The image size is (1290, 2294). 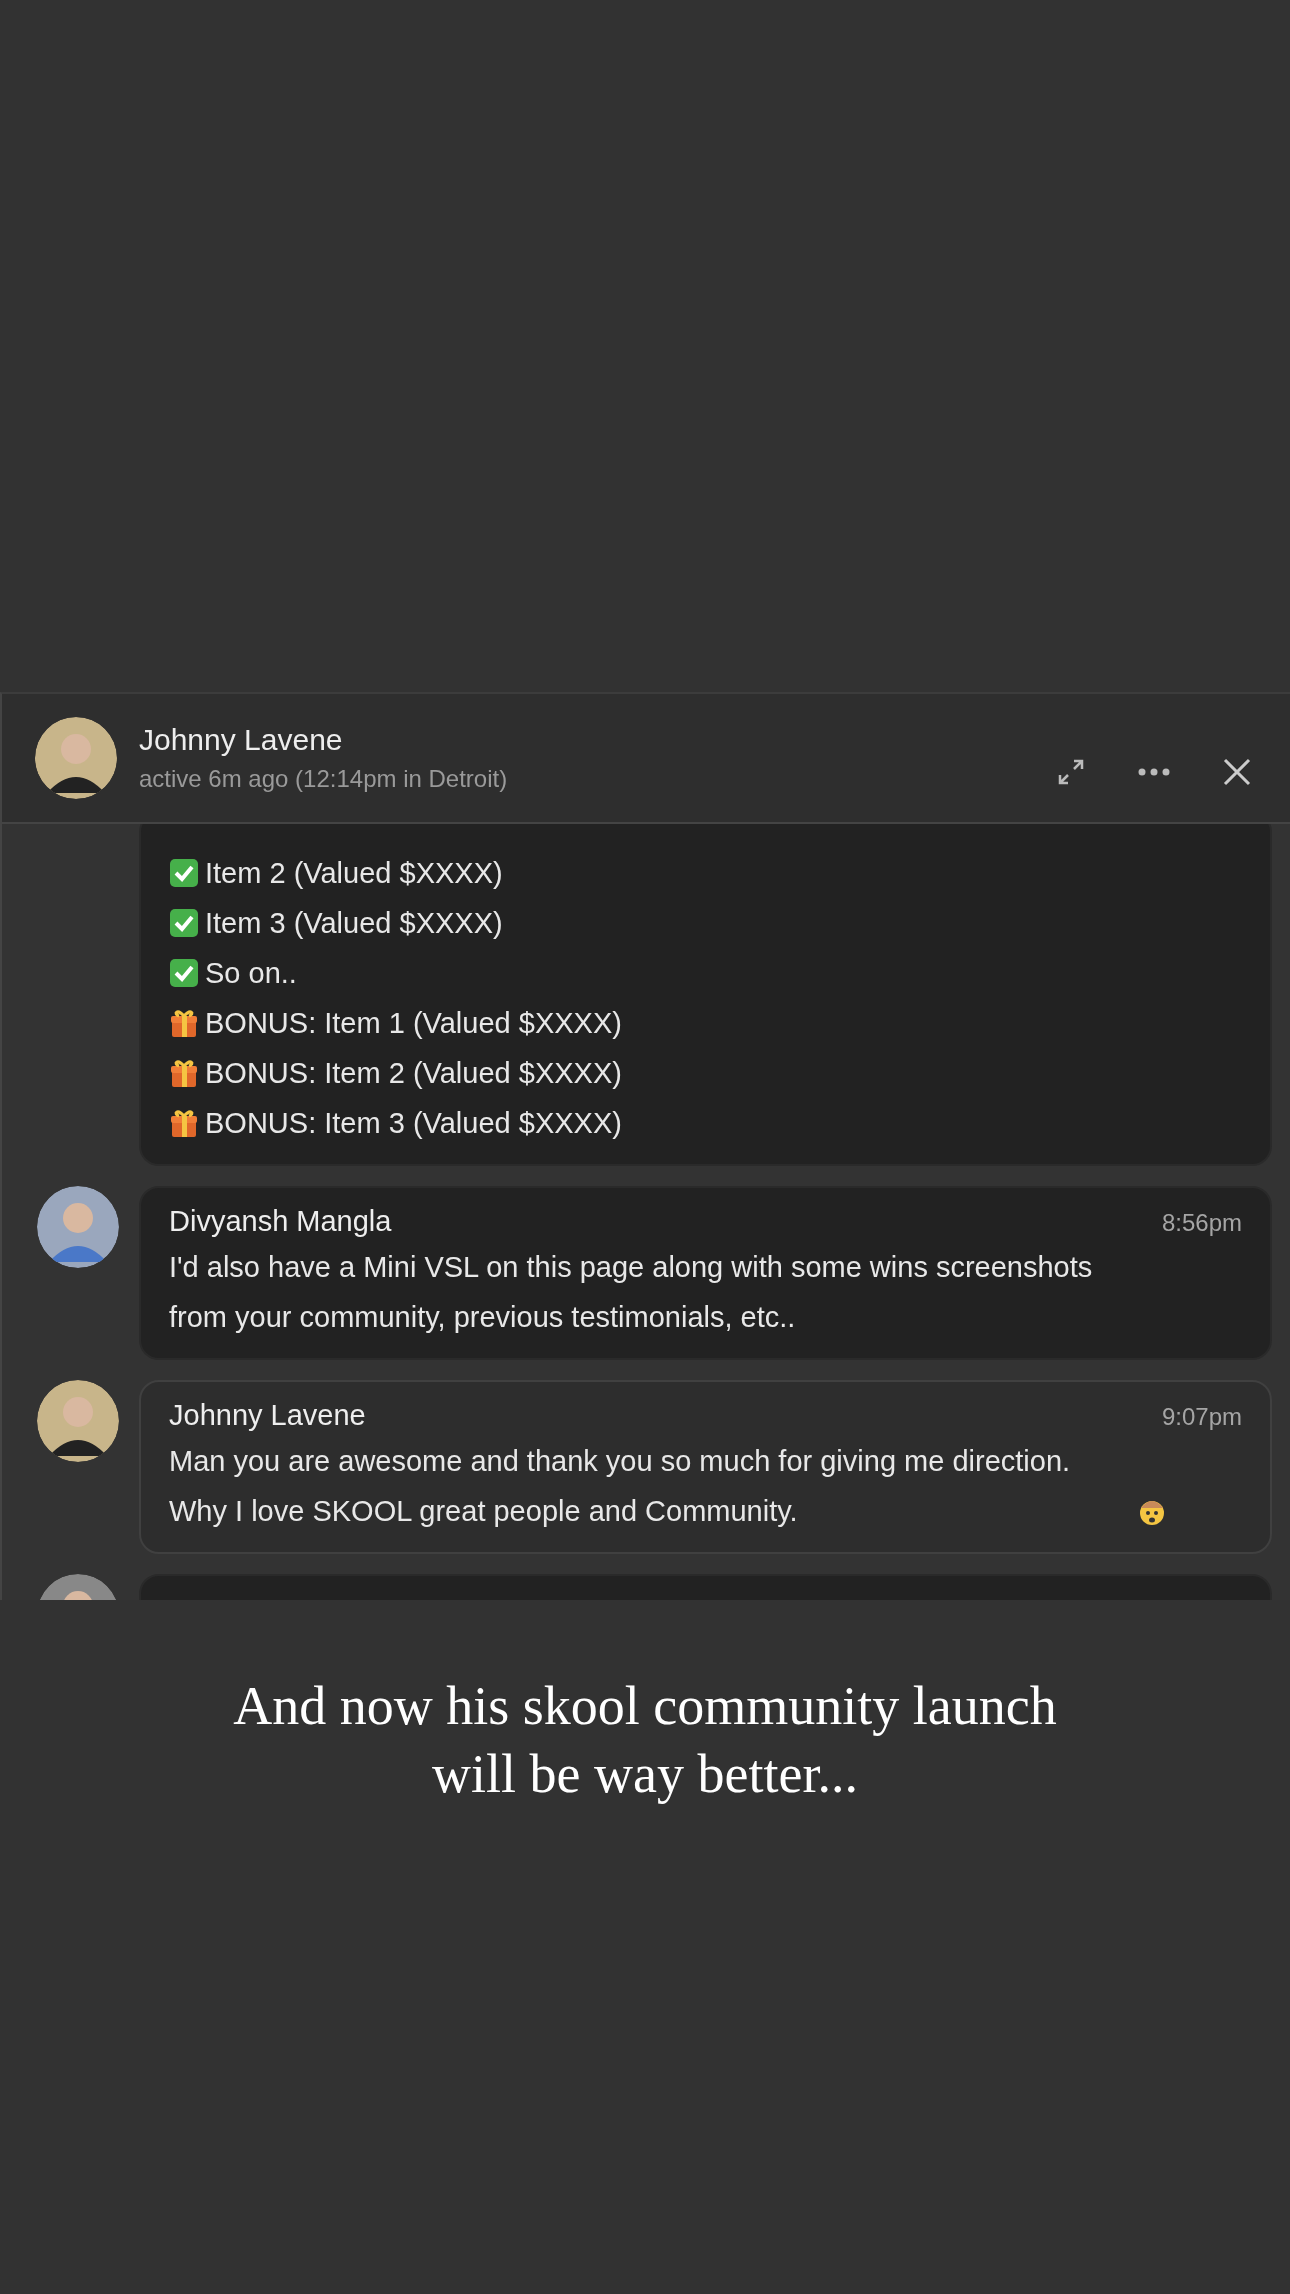 I want to click on author-name: Johnny Lavene, so click(x=267, y=1415).